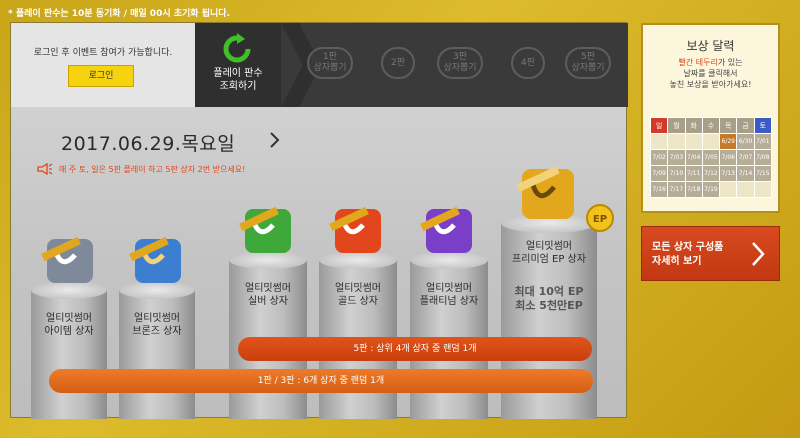  I want to click on step-5-box-draw: 5판 상자뽑기, so click(588, 63).